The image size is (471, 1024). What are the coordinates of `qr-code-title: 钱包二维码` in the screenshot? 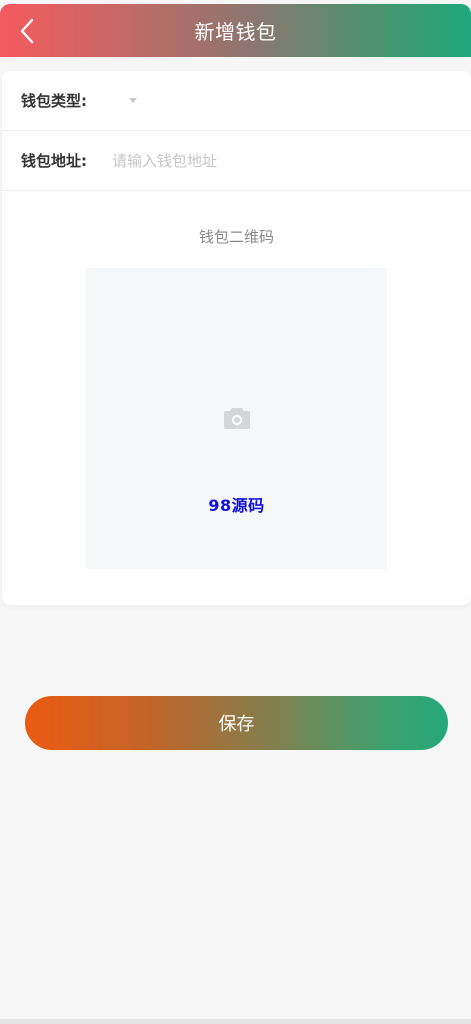 It's located at (236, 237).